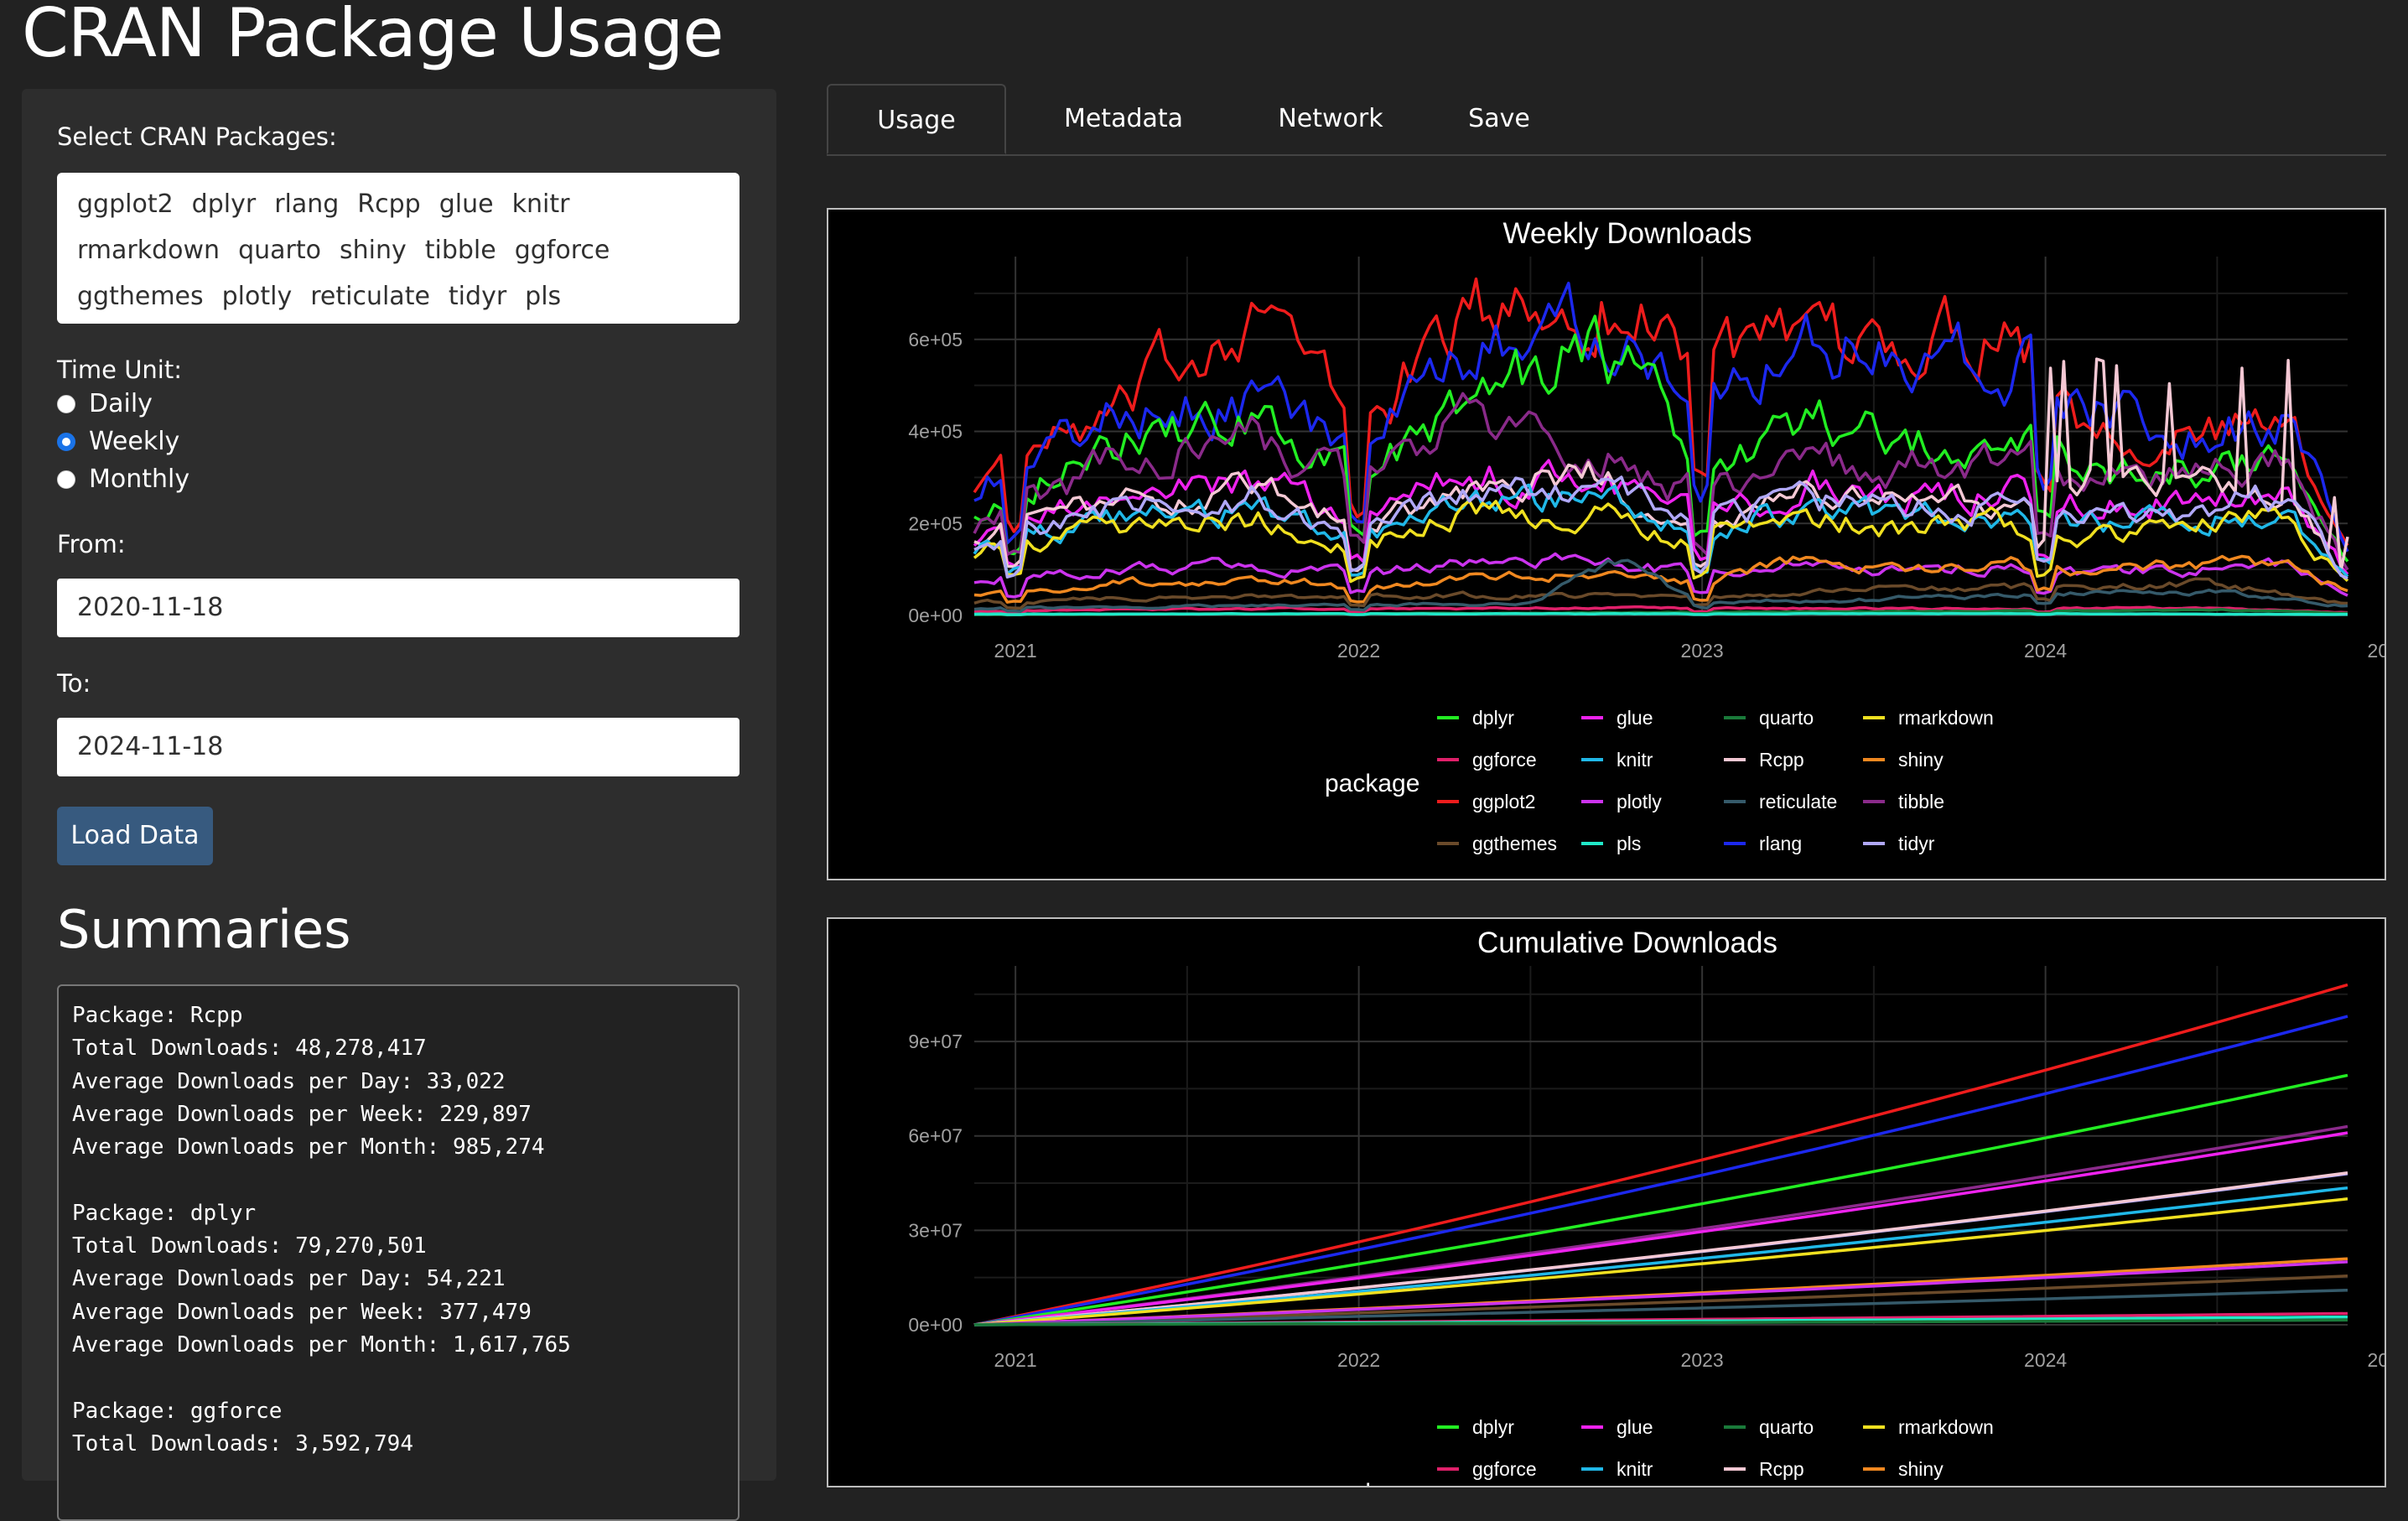  I want to click on package-chip: rlang, so click(306, 204).